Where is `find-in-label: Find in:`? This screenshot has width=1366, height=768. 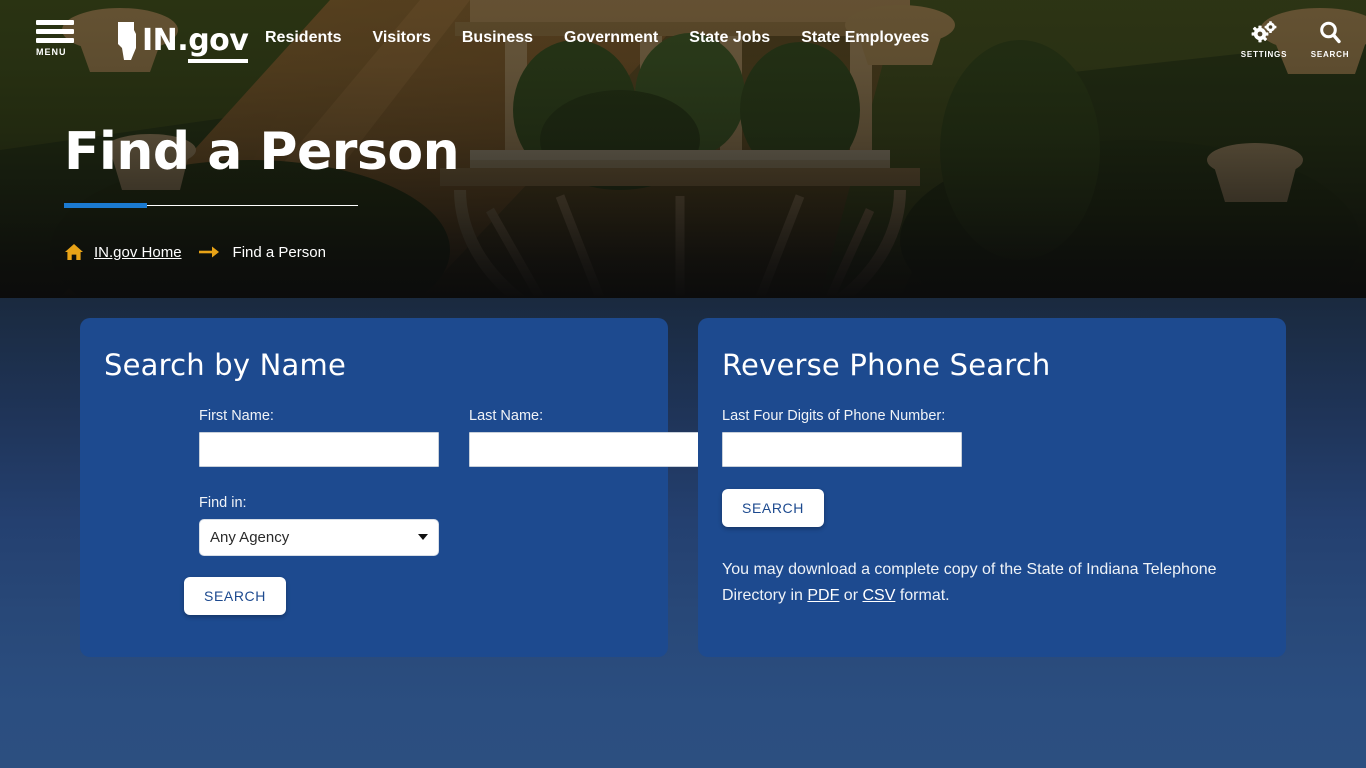
find-in-label: Find in: is located at coordinates (223, 503).